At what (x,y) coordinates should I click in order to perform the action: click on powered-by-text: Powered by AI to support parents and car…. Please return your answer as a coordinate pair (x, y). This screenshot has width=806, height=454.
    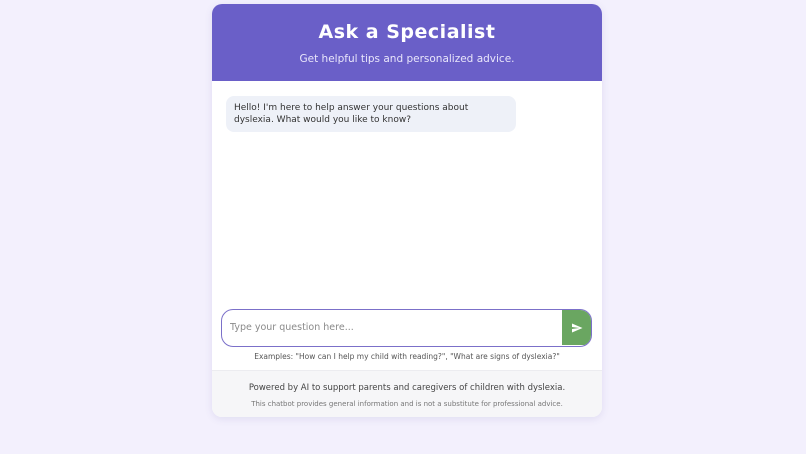
    Looking at the image, I should click on (407, 388).